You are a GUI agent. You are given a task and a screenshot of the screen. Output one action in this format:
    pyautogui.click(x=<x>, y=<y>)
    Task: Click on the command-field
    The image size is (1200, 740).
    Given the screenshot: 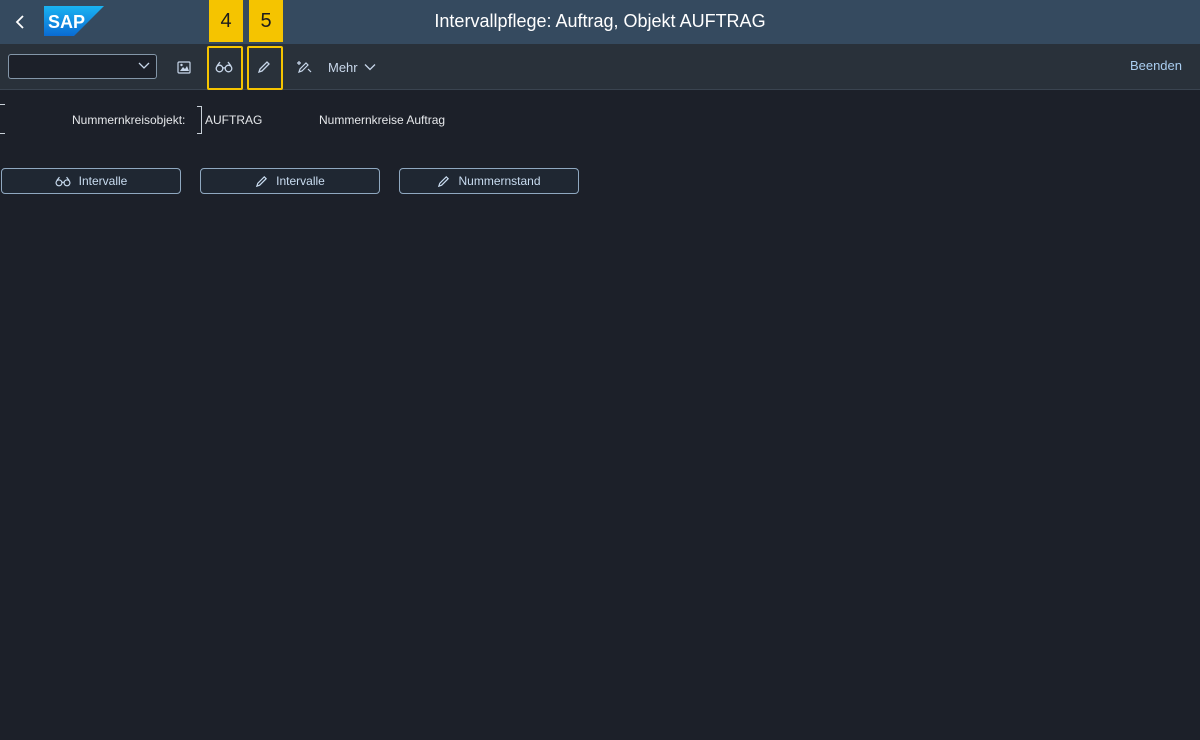 What is the action you would take?
    pyautogui.click(x=82, y=66)
    